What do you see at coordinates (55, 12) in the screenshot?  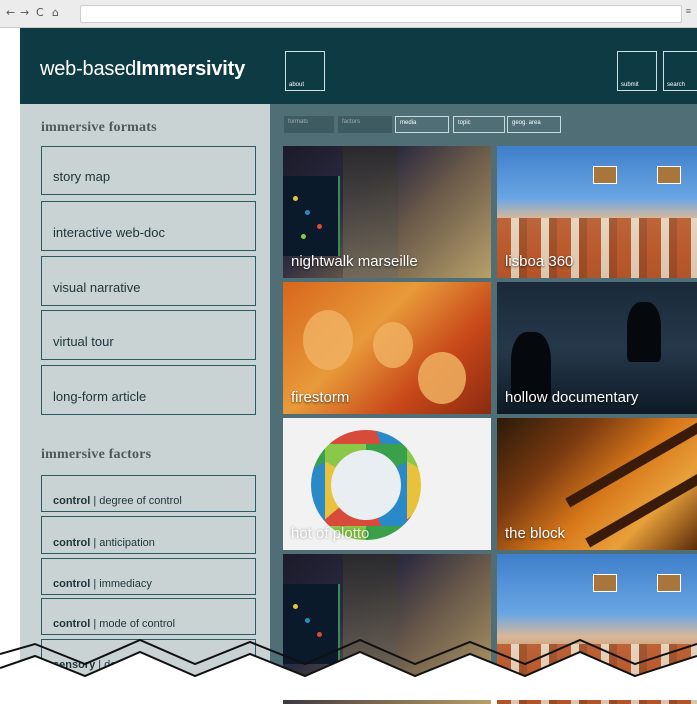 I see `home-icon: ⌂` at bounding box center [55, 12].